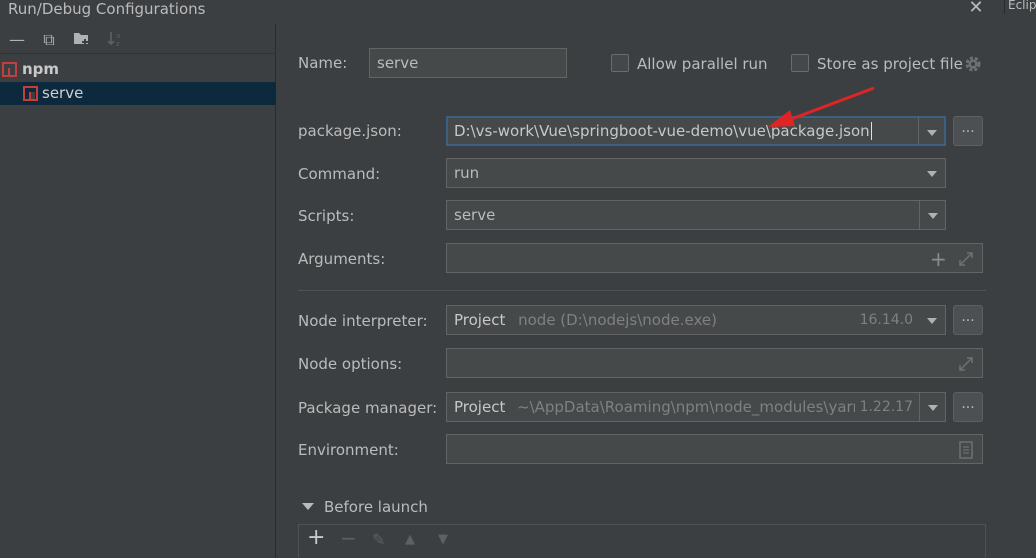 The image size is (1036, 558). I want to click on annotation-arrow, so click(821, 106).